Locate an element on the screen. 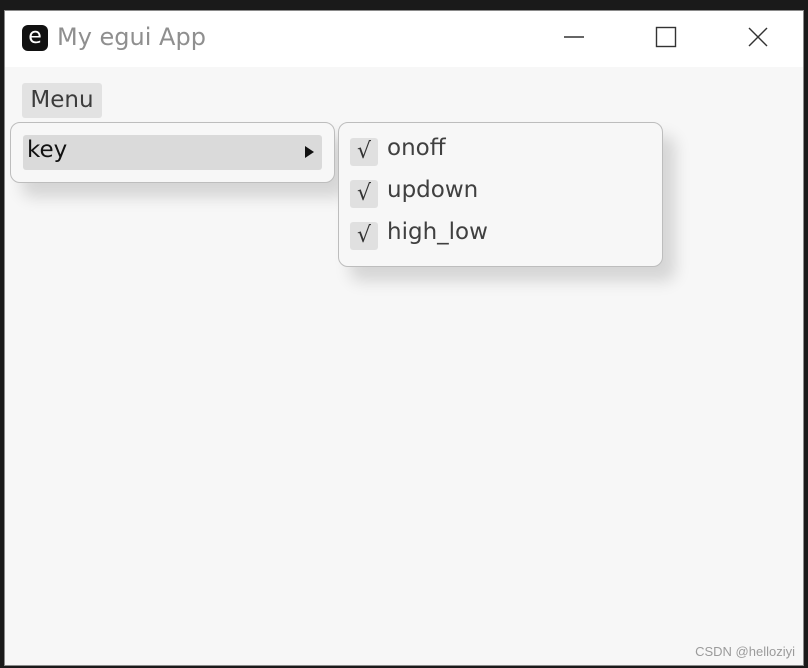  maximize-icon is located at coordinates (666, 37).